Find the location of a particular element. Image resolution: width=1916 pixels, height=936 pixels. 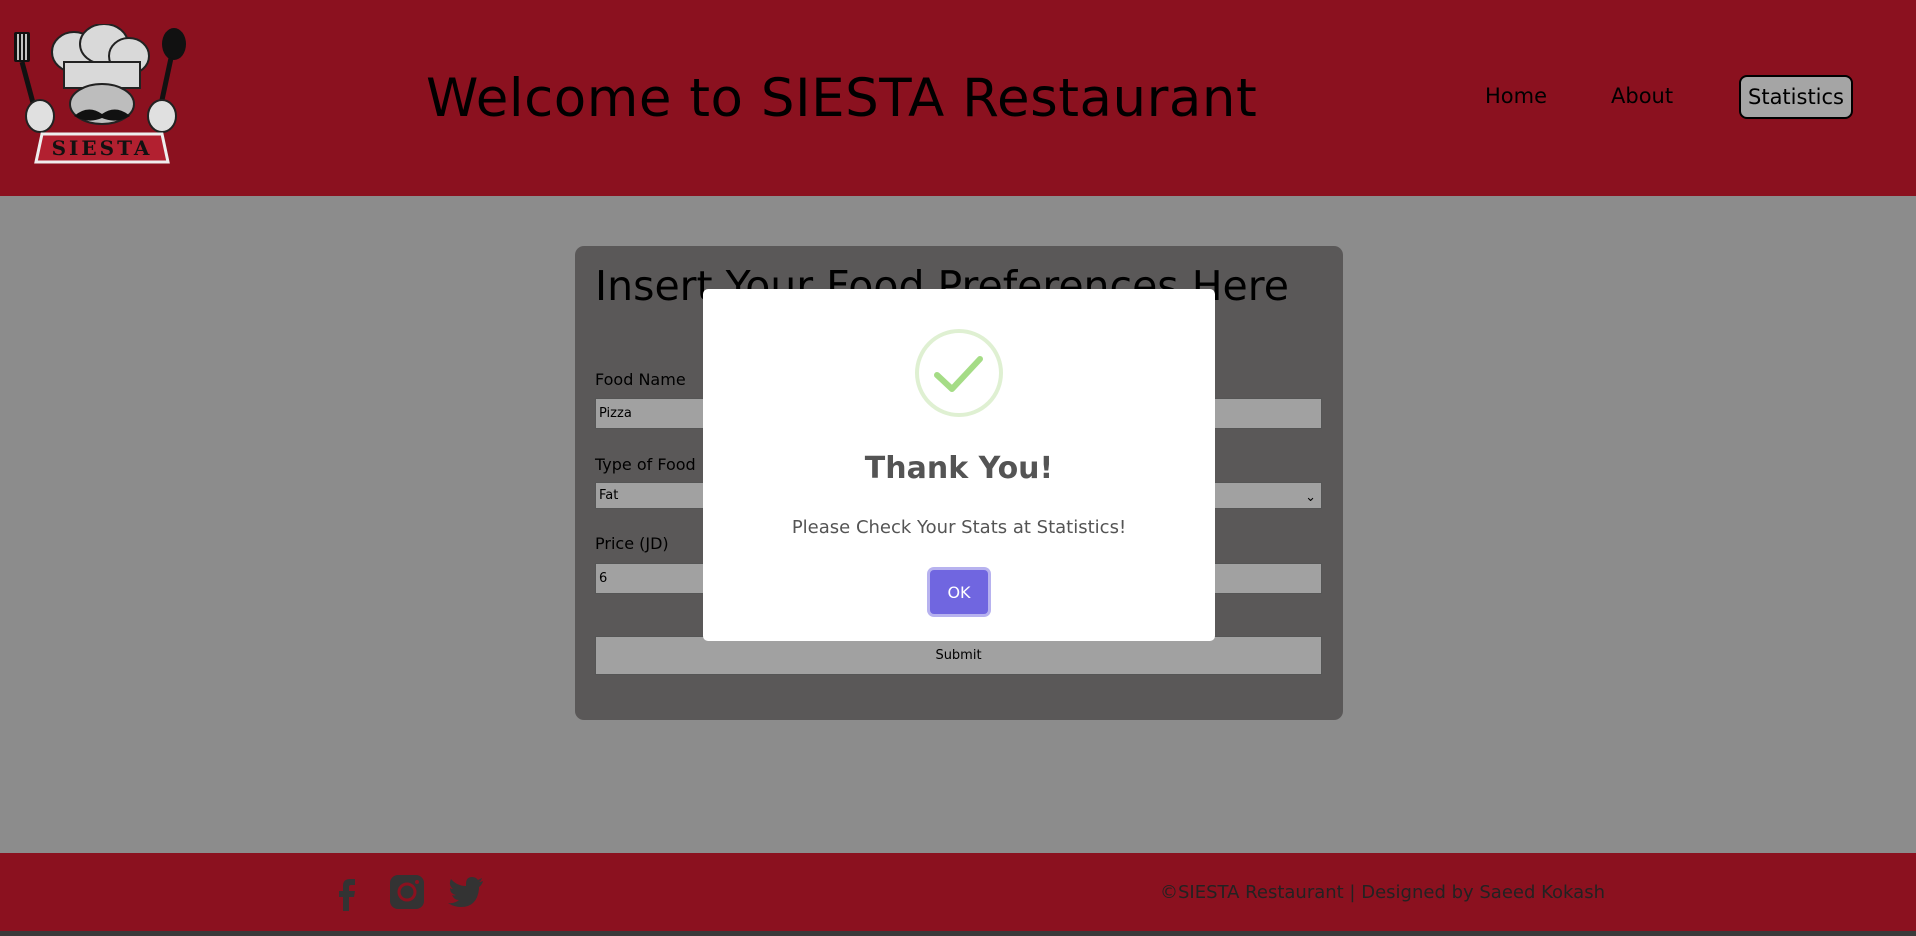

nav-statistics-button: Statistics is located at coordinates (1796, 97).